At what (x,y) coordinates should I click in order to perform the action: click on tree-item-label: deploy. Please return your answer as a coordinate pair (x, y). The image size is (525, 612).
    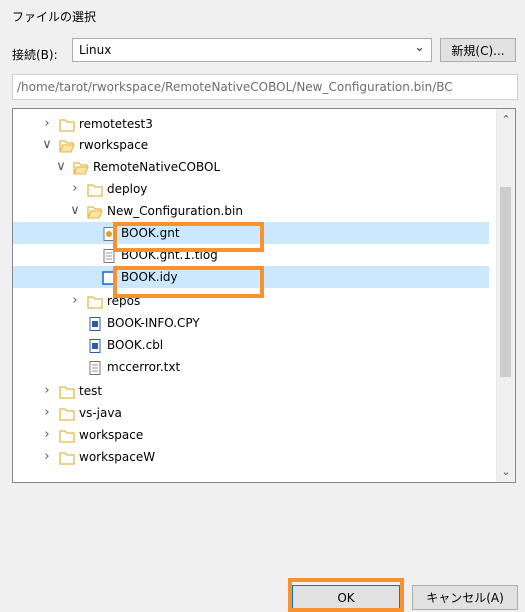
    Looking at the image, I should click on (127, 189).